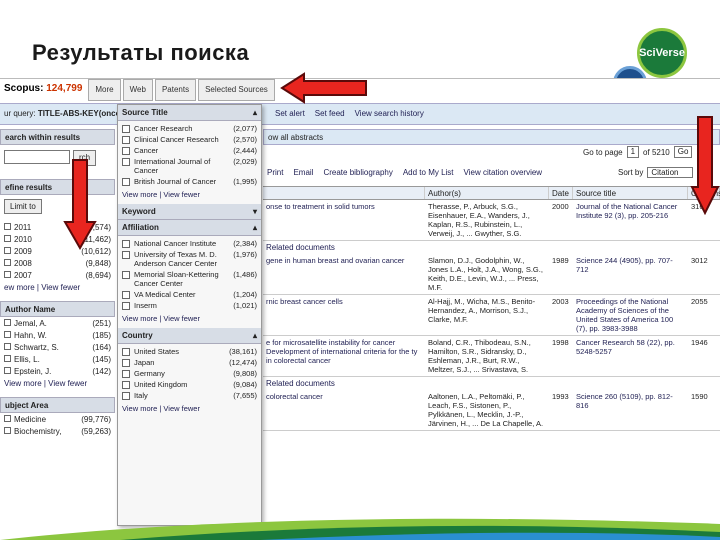 The height and width of the screenshot is (540, 720). I want to click on country-item: Italy (7,655), so click(189, 395).